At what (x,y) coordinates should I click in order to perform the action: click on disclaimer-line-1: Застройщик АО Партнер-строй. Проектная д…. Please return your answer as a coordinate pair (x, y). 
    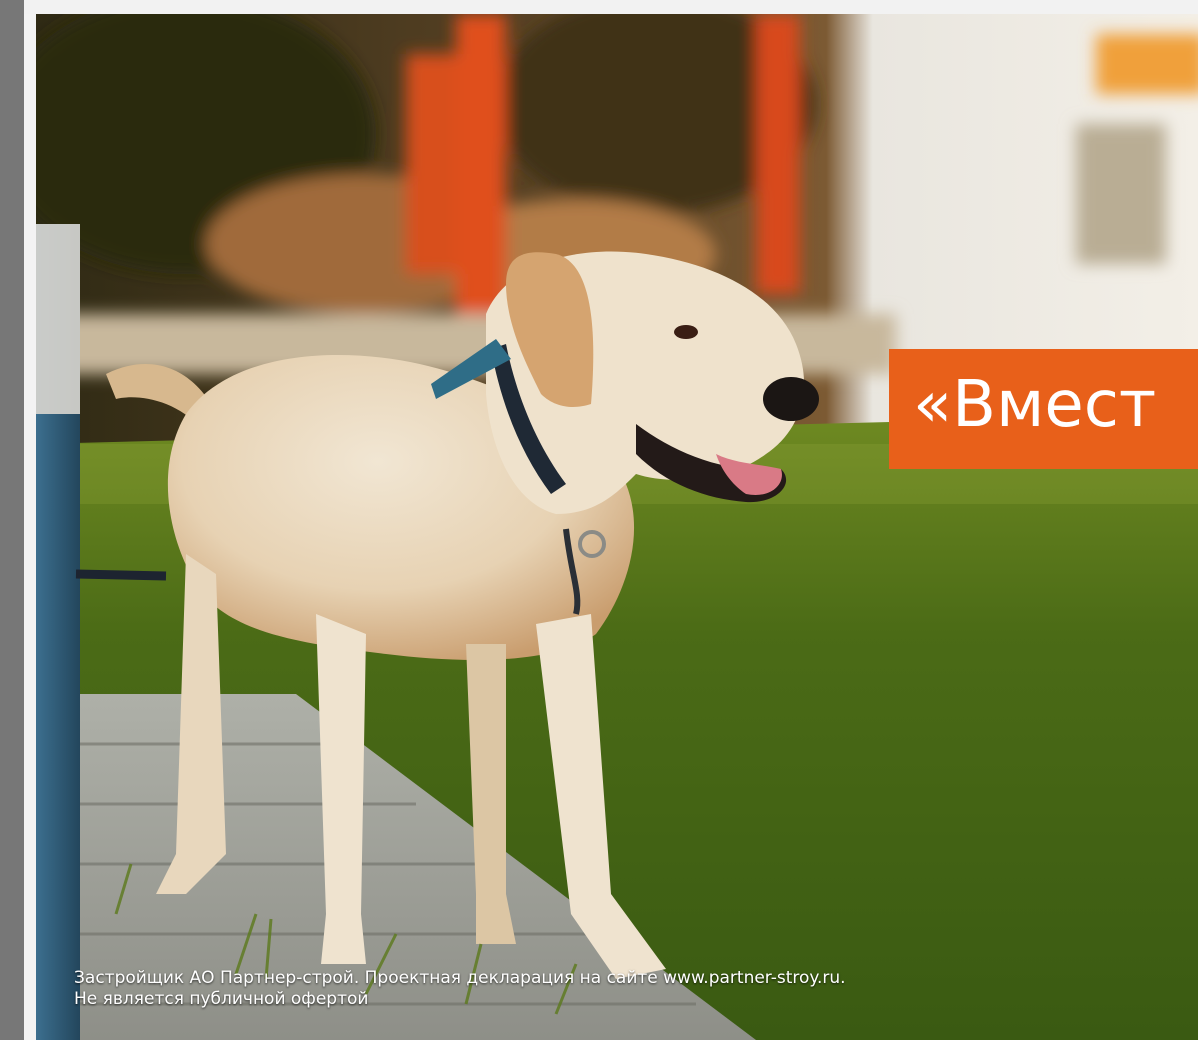
    Looking at the image, I should click on (460, 978).